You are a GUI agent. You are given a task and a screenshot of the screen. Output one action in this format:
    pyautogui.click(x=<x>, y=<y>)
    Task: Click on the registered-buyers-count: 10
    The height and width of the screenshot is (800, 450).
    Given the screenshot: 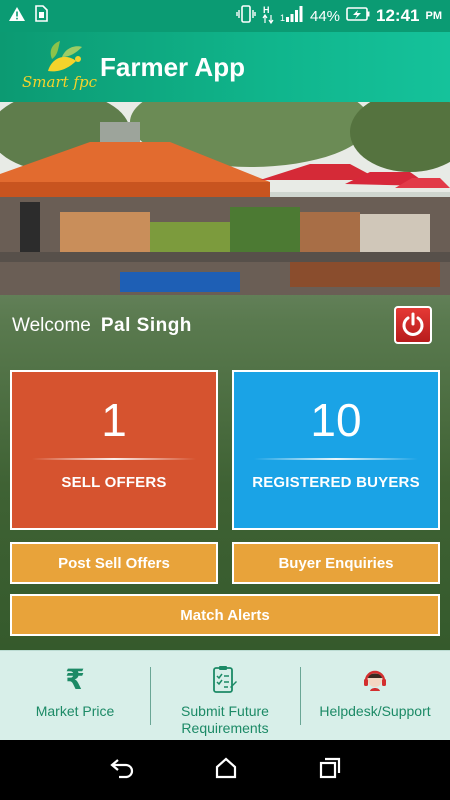 What is the action you would take?
    pyautogui.click(x=336, y=420)
    